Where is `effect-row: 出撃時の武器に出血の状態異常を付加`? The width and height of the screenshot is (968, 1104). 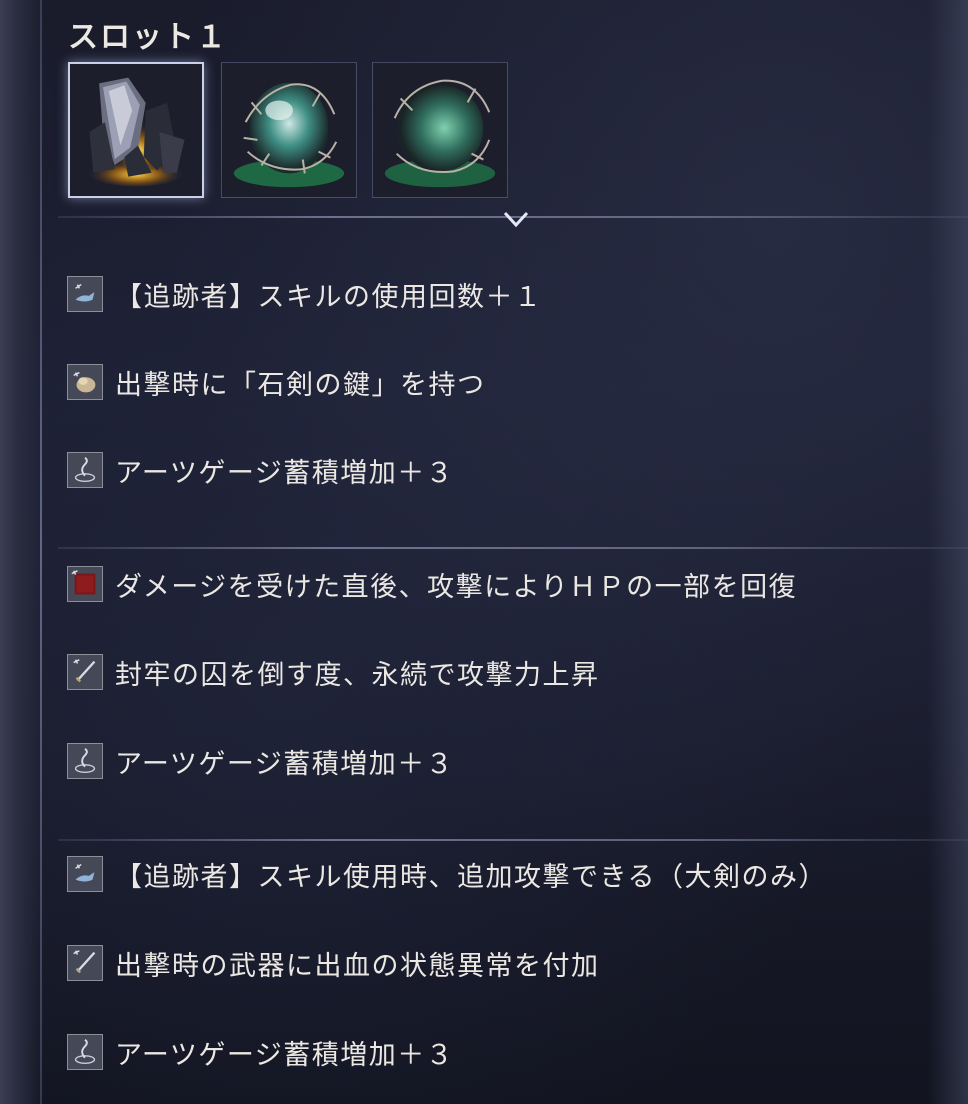
effect-row: 出撃時の武器に出血の状態異常を付加 is located at coordinates (333, 963).